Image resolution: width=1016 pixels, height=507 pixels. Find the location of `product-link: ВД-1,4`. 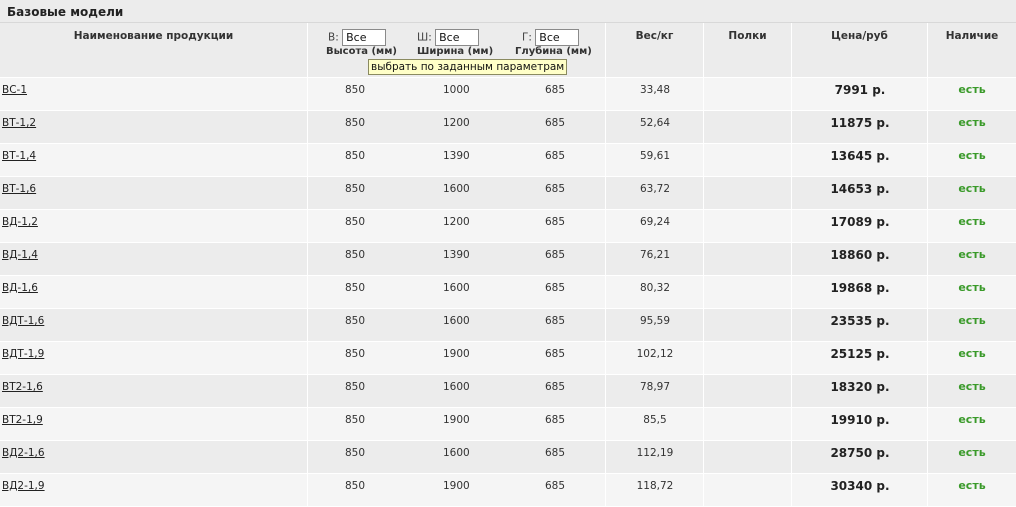

product-link: ВД-1,4 is located at coordinates (20, 255).